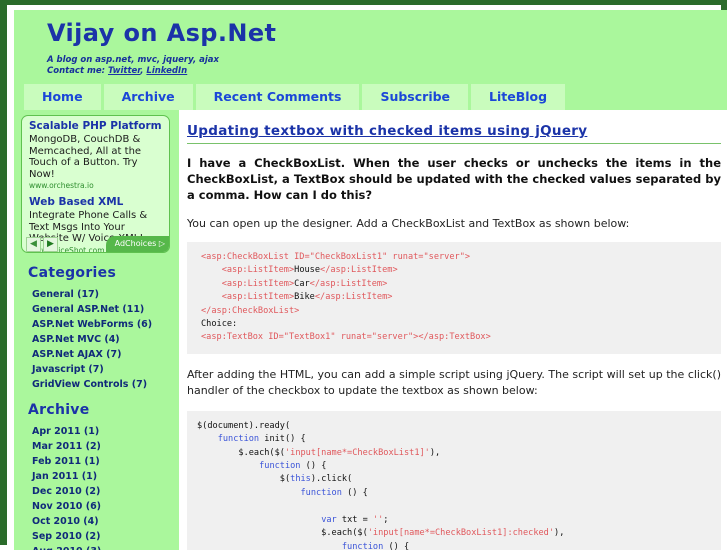 The image size is (727, 550). What do you see at coordinates (96, 126) in the screenshot?
I see `ad-title: Scalable PHP Platform` at bounding box center [96, 126].